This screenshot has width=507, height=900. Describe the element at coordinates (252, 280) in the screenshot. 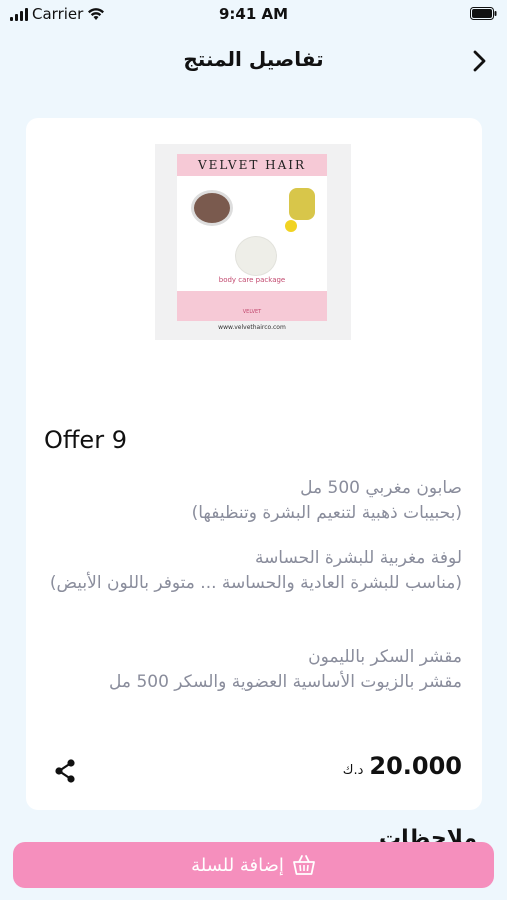

I see `image-package-label: body care package` at that location.